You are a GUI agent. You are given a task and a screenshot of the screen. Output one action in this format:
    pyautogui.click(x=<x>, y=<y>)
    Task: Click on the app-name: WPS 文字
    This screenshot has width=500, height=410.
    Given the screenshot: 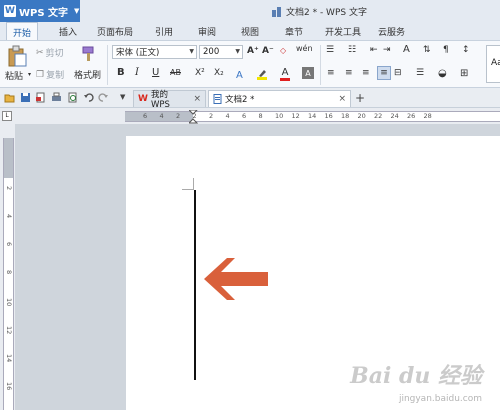 What is the action you would take?
    pyautogui.click(x=44, y=13)
    